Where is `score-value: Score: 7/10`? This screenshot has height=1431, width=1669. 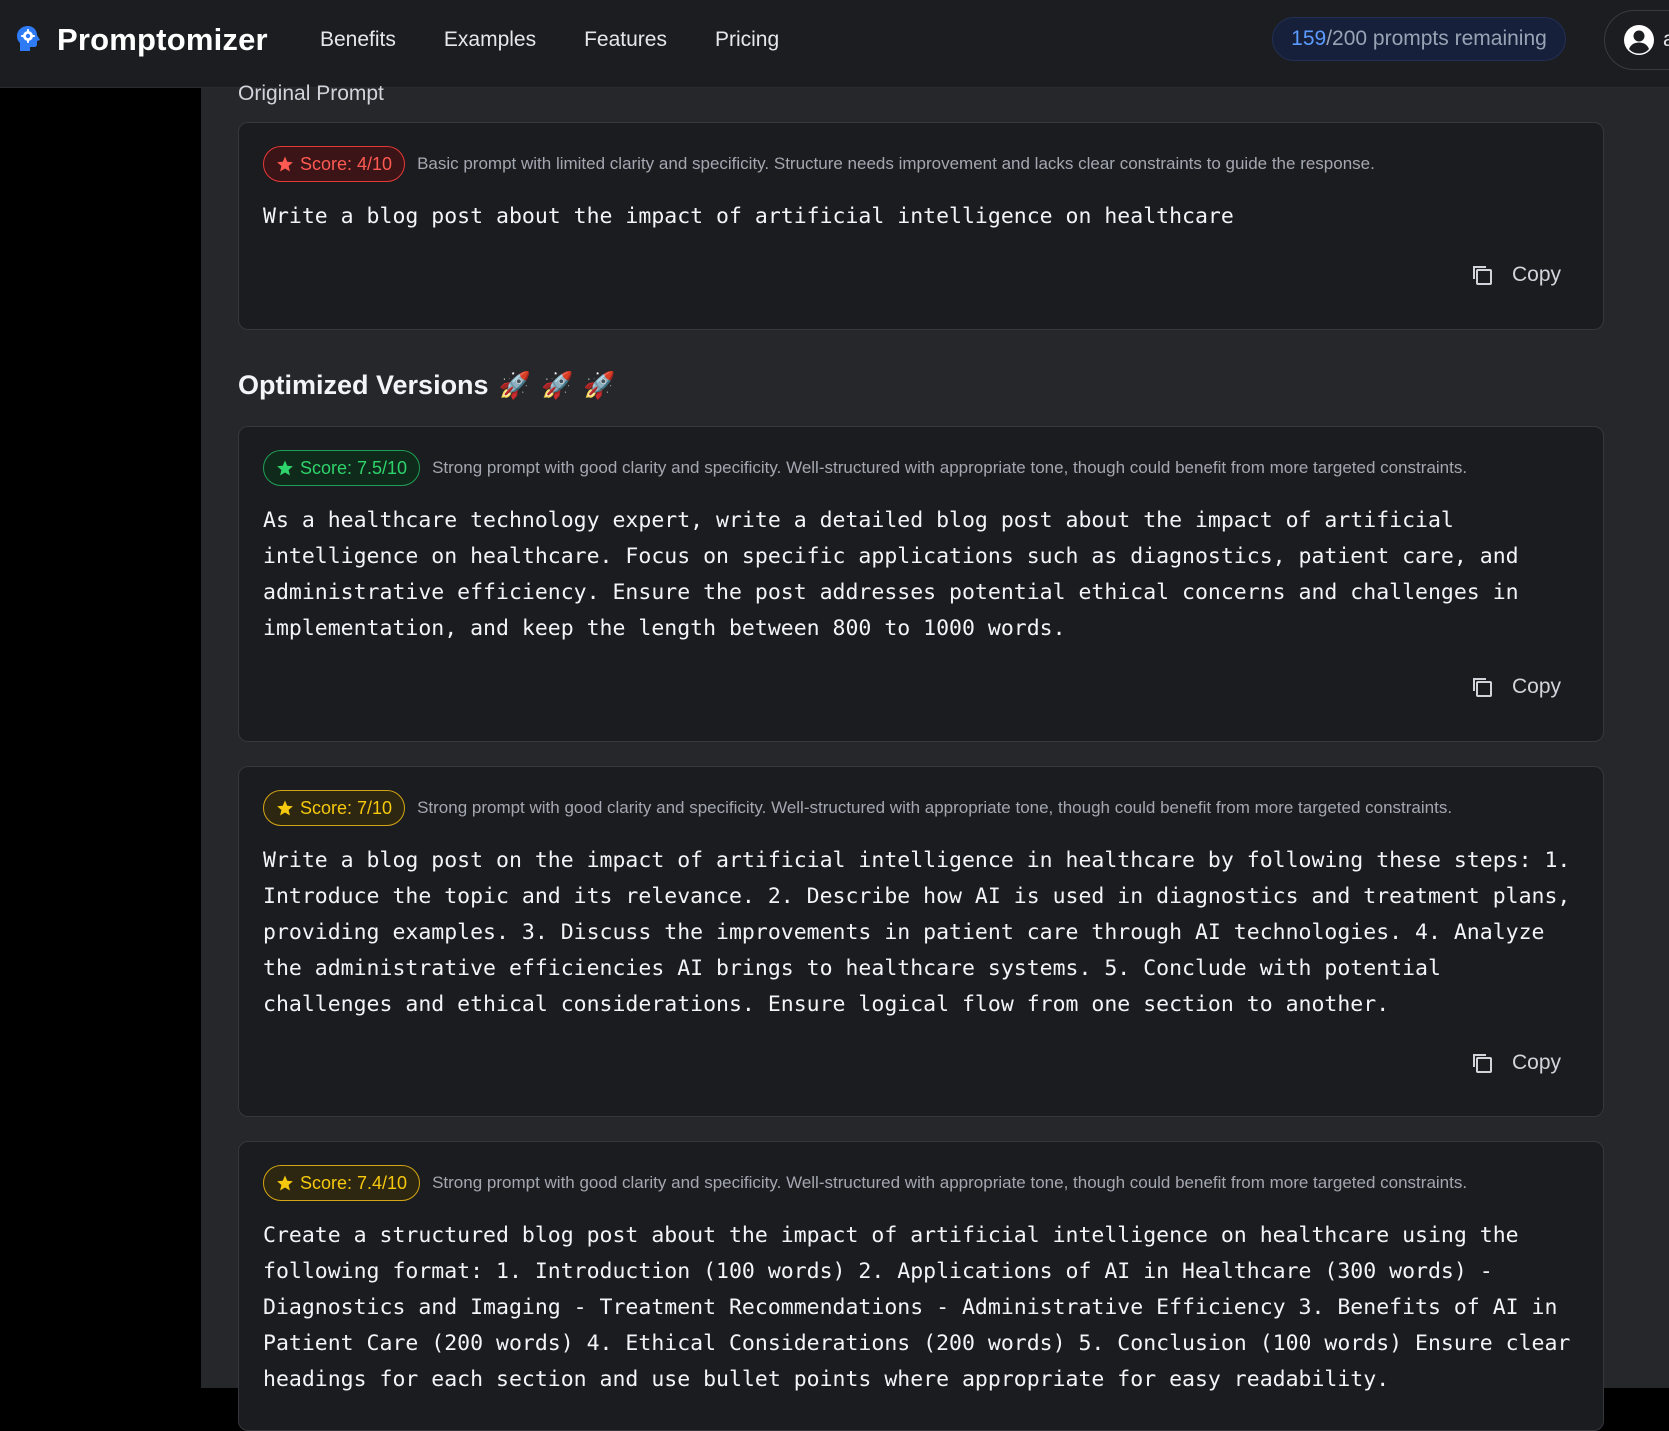
score-value: Score: 7/10 is located at coordinates (346, 807).